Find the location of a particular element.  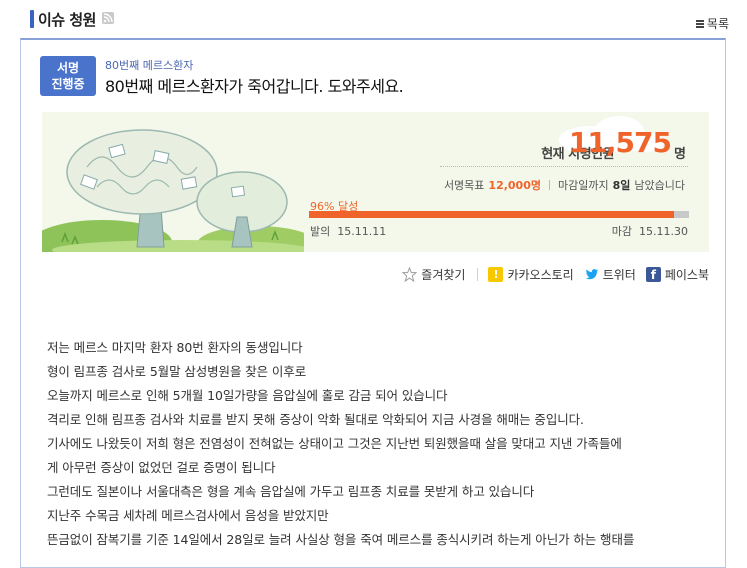

kakaostory-button: ! 카카오스토리 is located at coordinates (531, 274).